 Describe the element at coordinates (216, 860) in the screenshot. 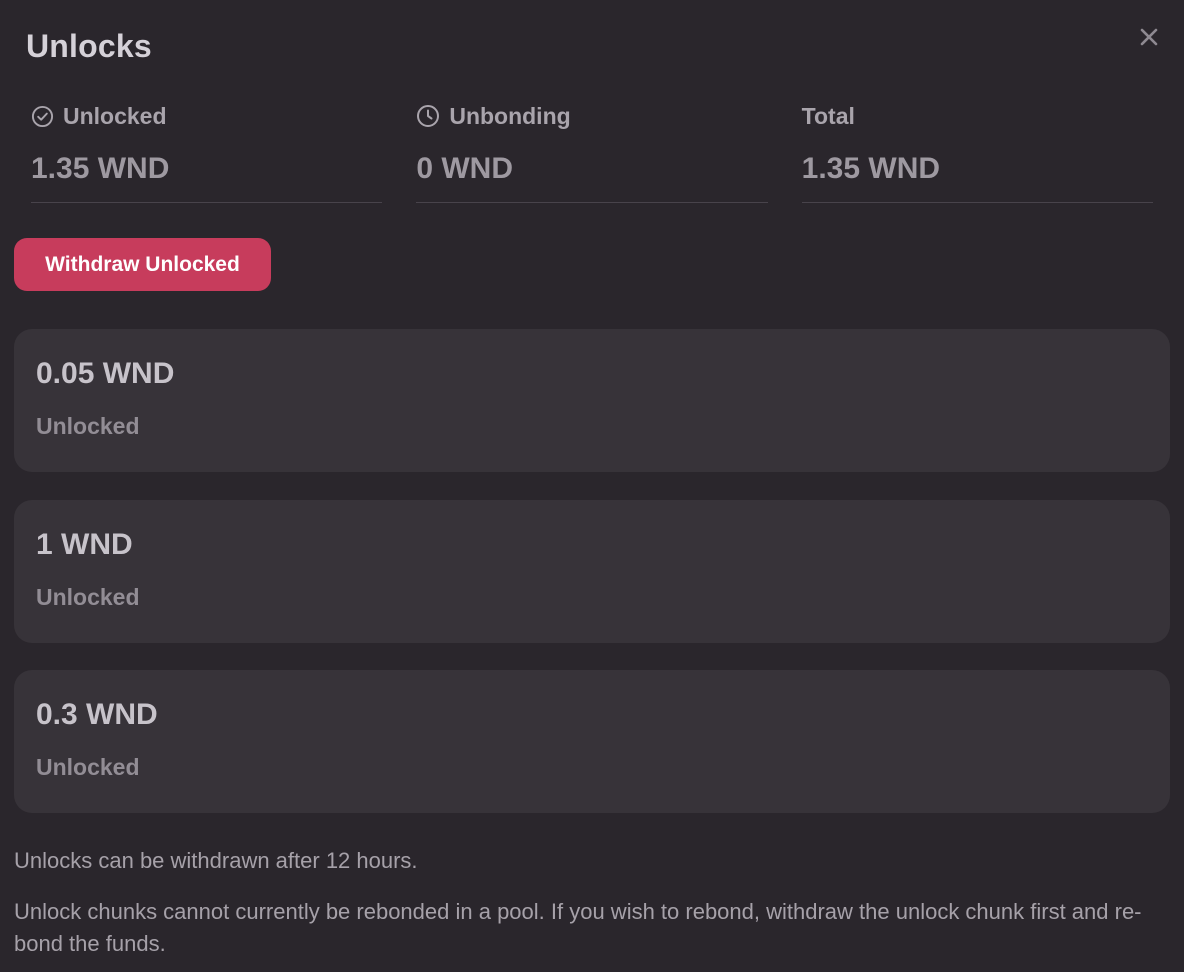

I see `withdraw-delay-note: Unlocks can be withdrawn after 12 hours.` at that location.